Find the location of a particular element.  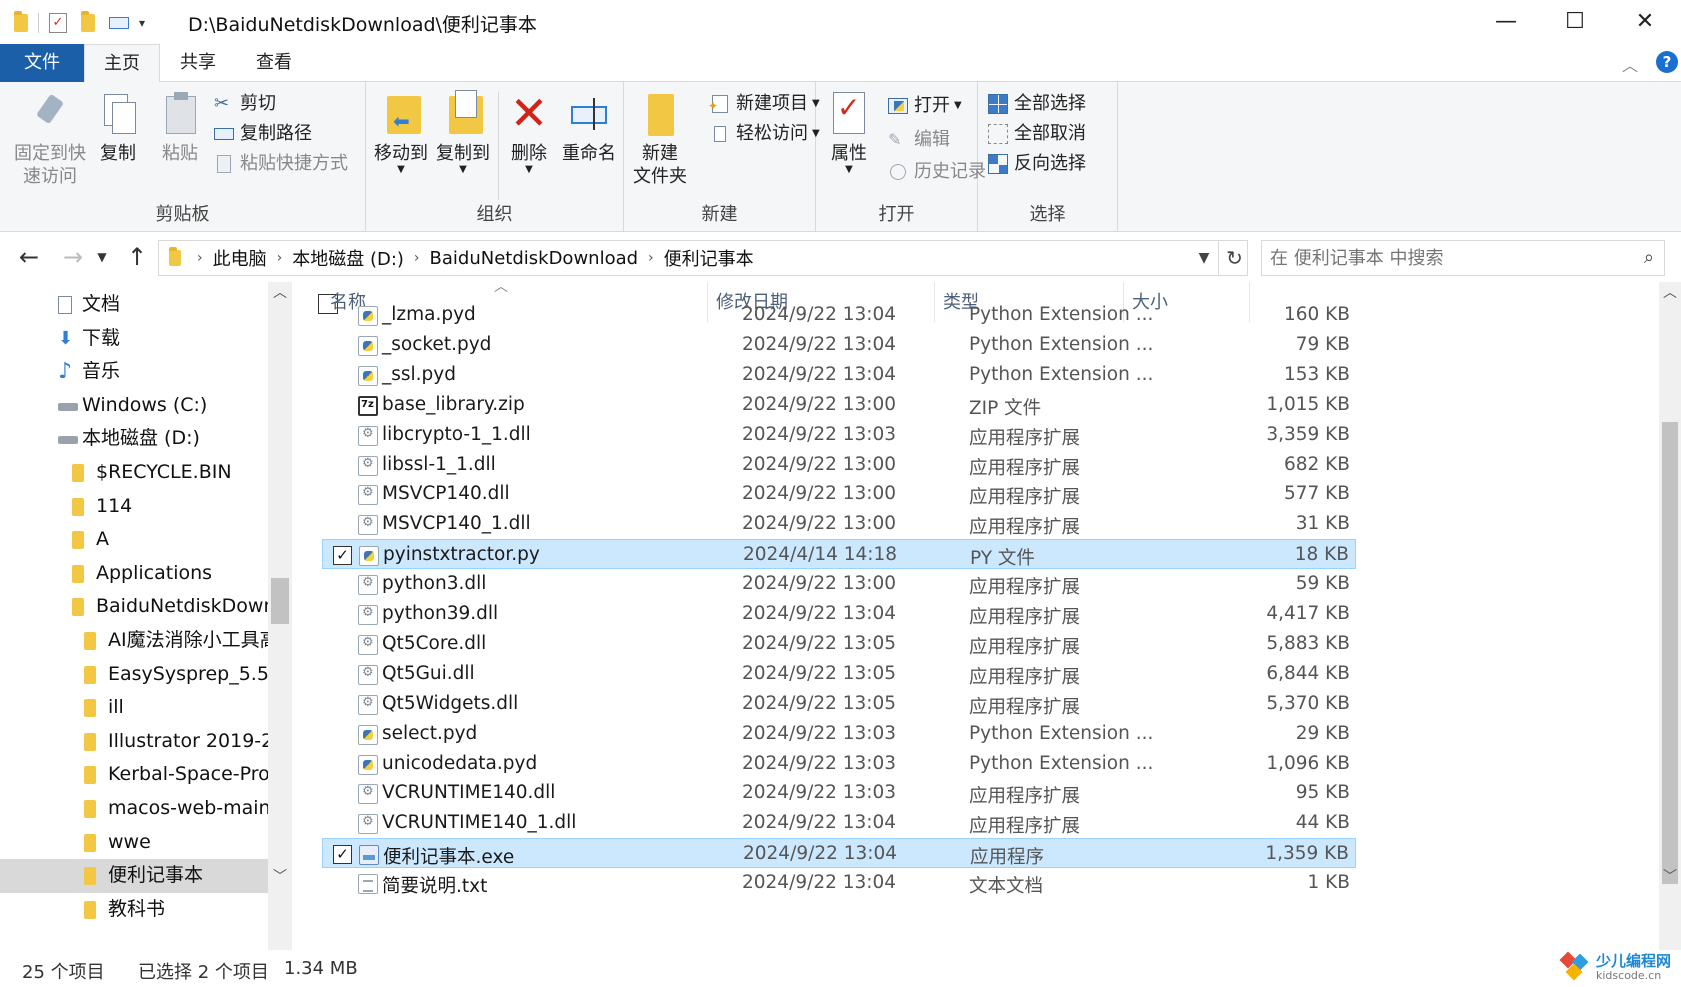

history-button: 历史记录 is located at coordinates (937, 172).